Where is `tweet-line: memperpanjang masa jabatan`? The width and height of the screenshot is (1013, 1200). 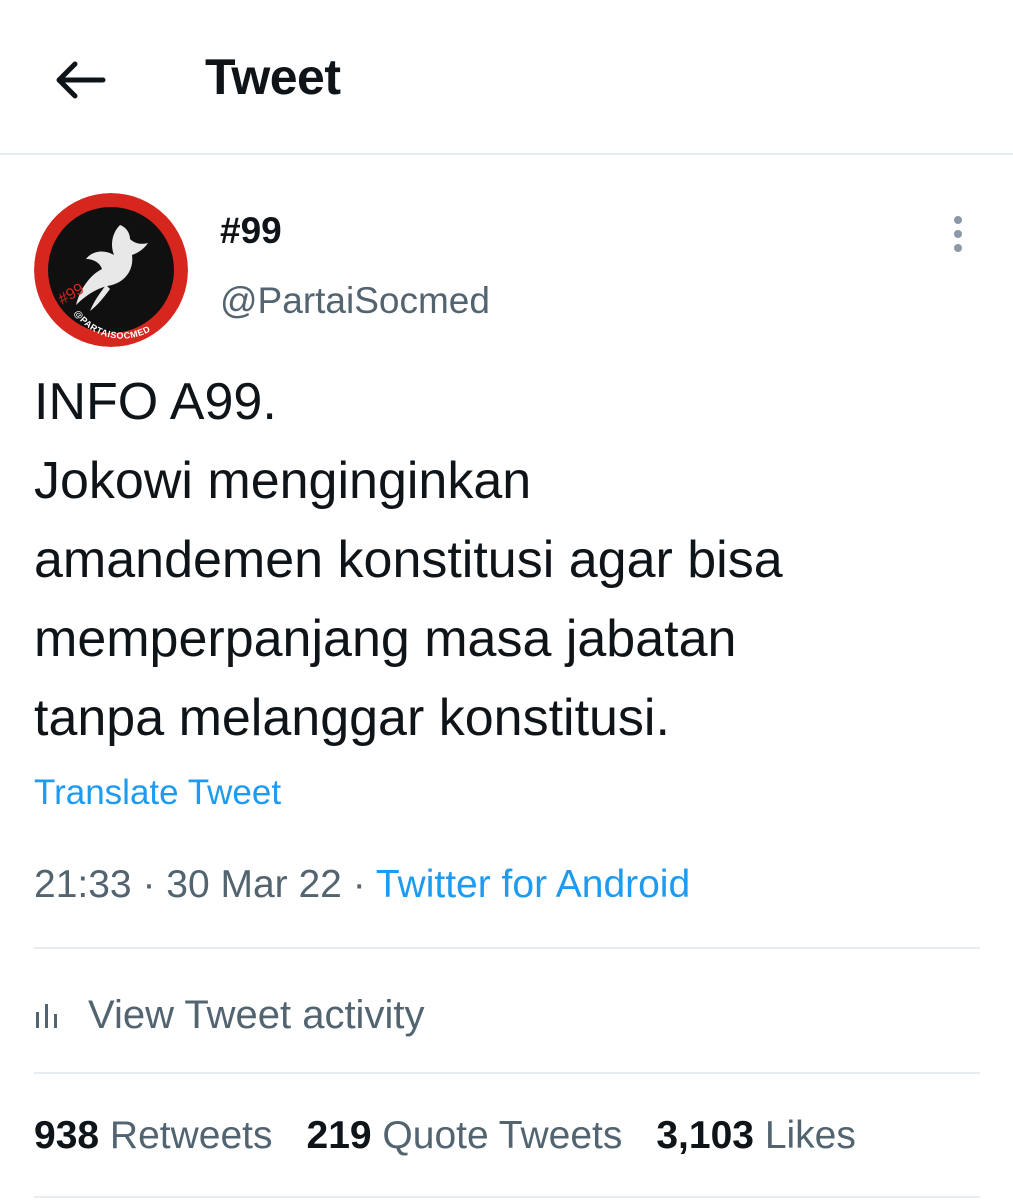 tweet-line: memperpanjang masa jabatan is located at coordinates (385, 639).